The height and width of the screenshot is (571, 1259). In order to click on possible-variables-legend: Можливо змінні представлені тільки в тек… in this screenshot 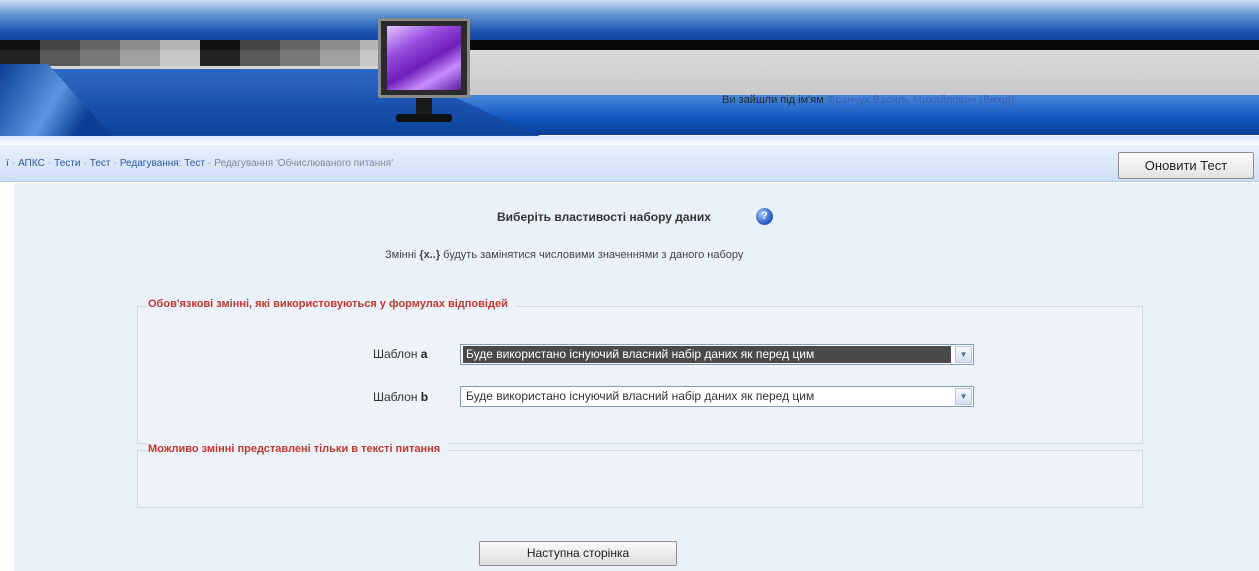, I will do `click(298, 449)`.